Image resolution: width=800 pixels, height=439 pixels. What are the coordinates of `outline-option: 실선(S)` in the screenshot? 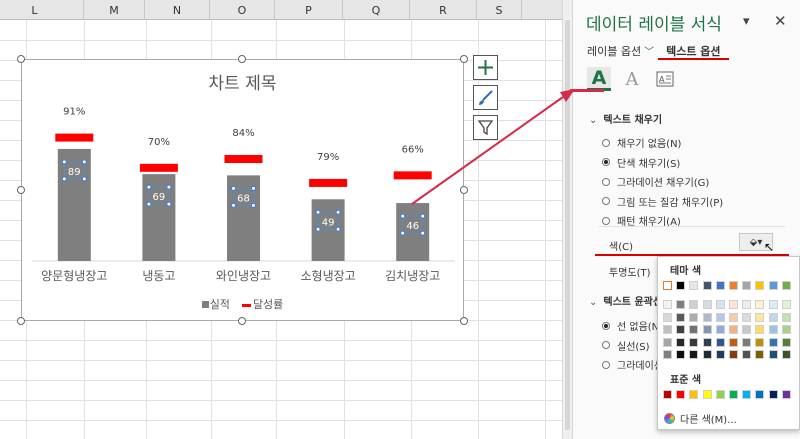 It's located at (626, 345).